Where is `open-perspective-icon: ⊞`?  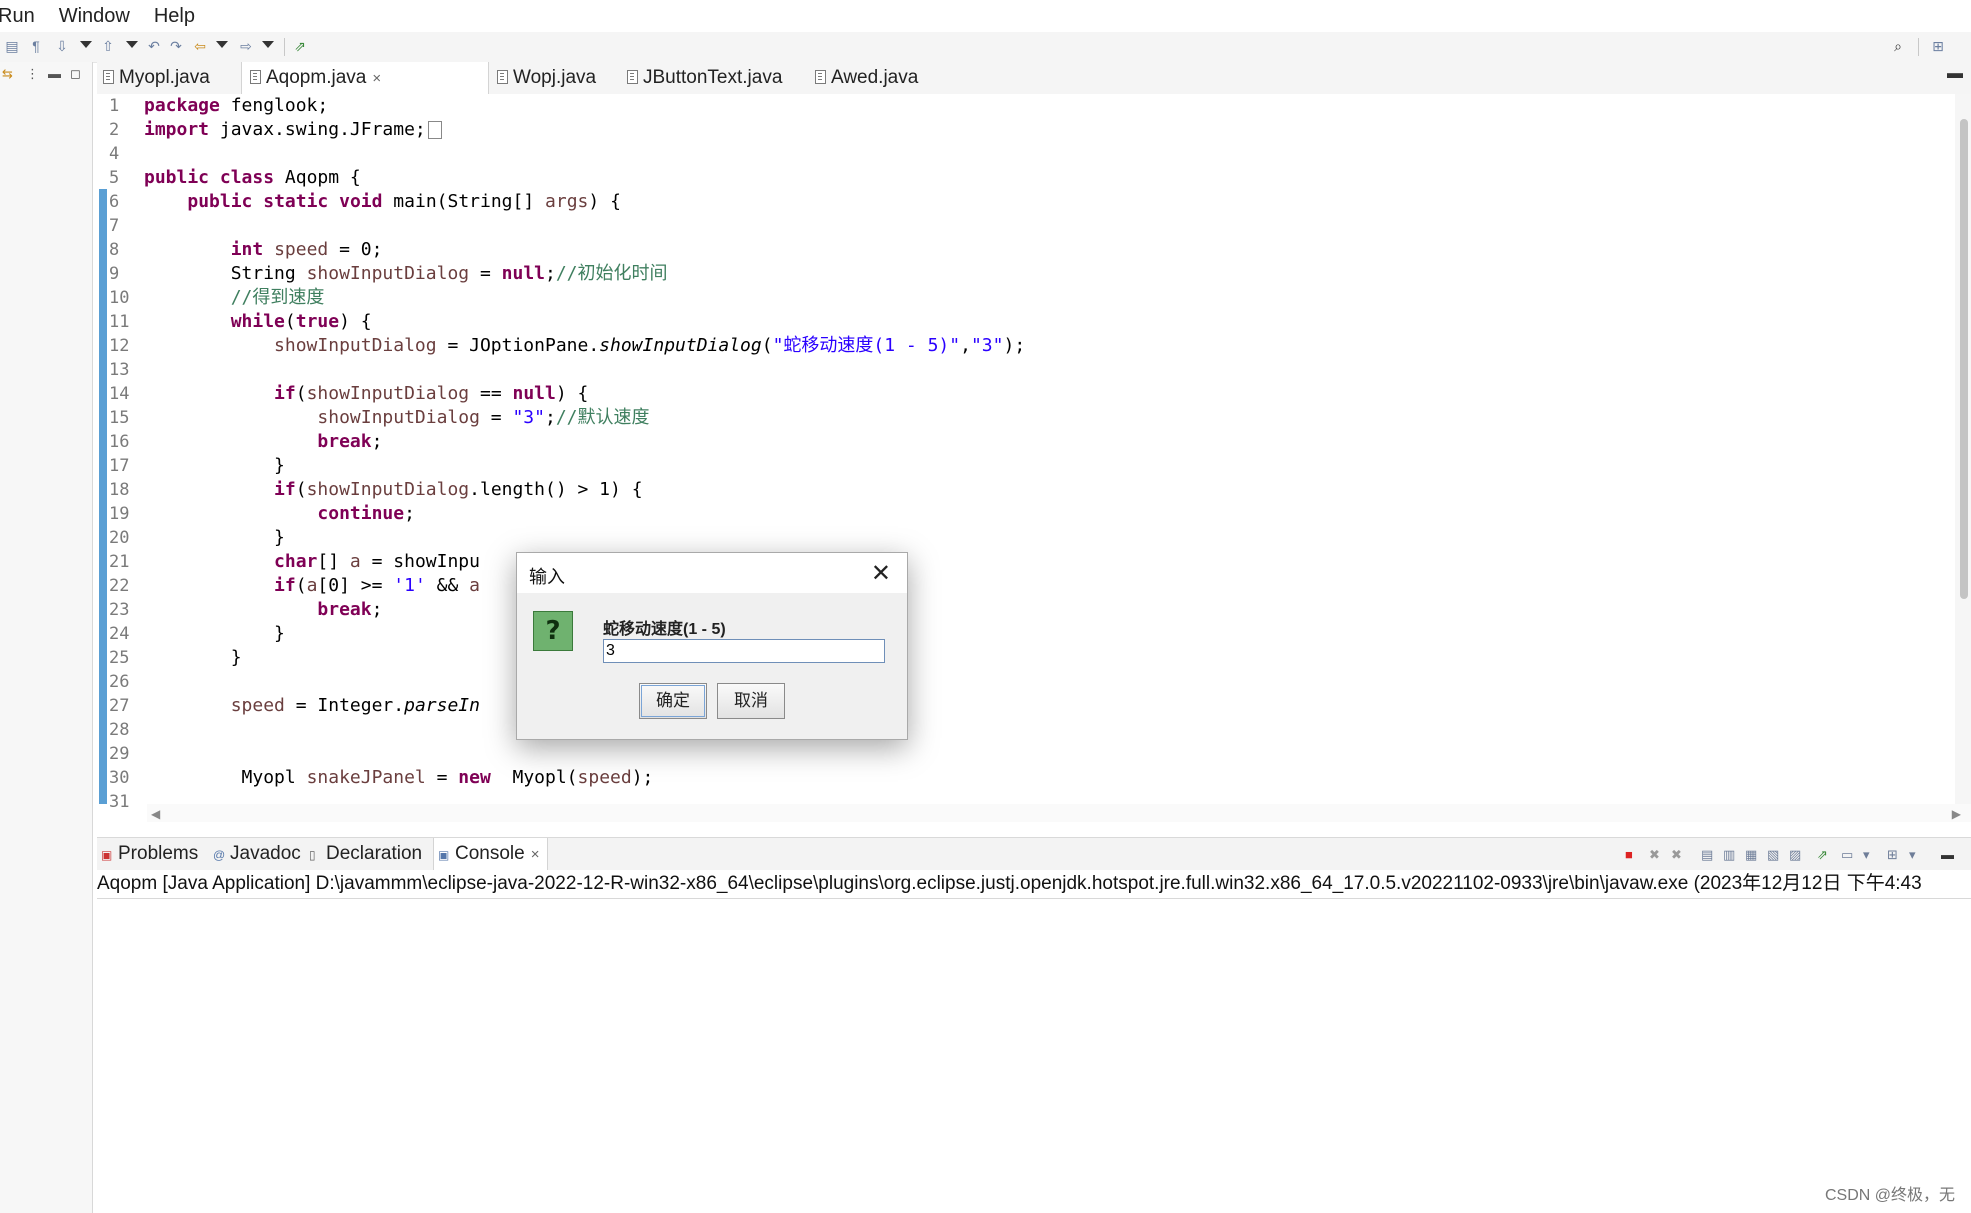 open-perspective-icon: ⊞ is located at coordinates (1938, 46).